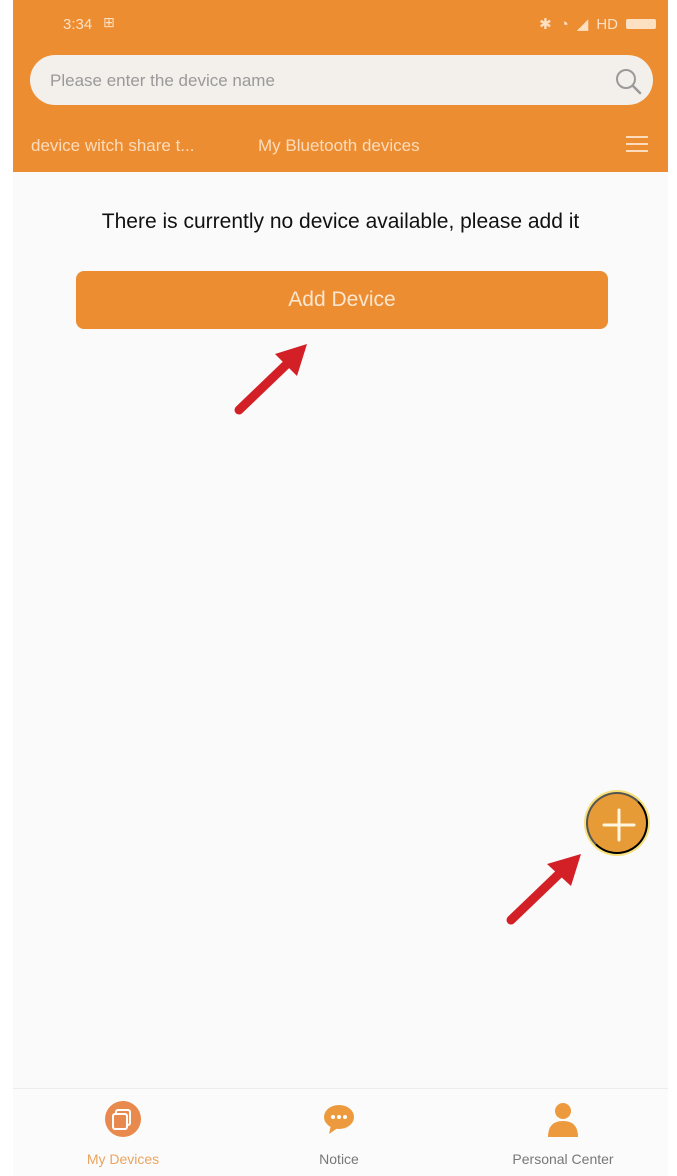 This screenshot has width=677, height=1176. Describe the element at coordinates (545, 24) in the screenshot. I see `bluetooth-icon: ✱` at that location.